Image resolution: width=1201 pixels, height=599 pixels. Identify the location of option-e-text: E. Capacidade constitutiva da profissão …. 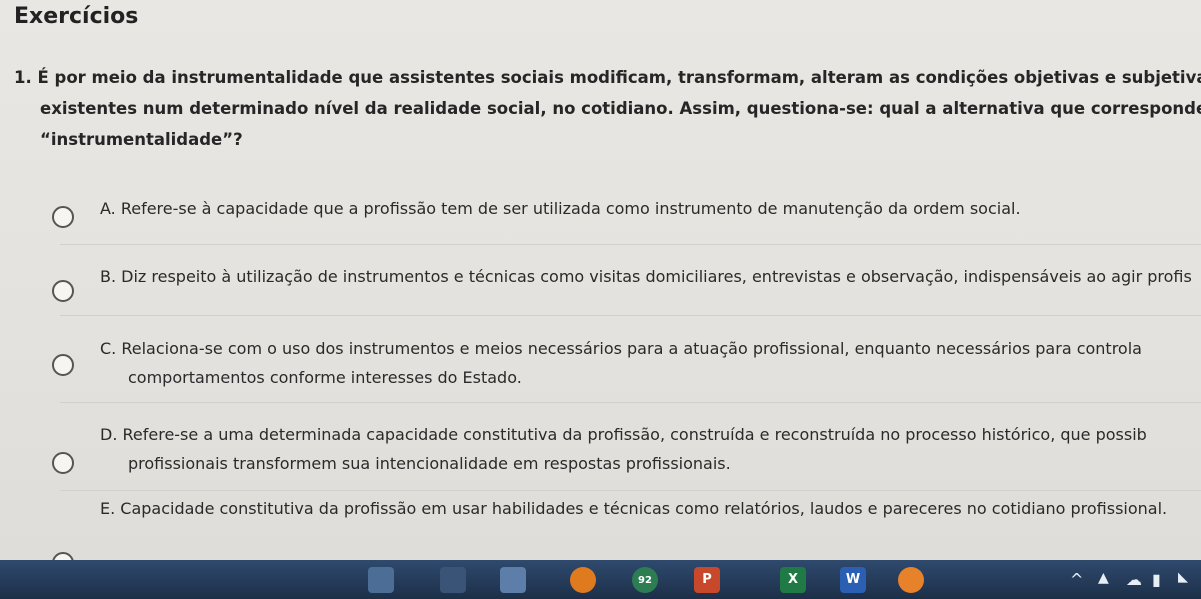
(650, 508).